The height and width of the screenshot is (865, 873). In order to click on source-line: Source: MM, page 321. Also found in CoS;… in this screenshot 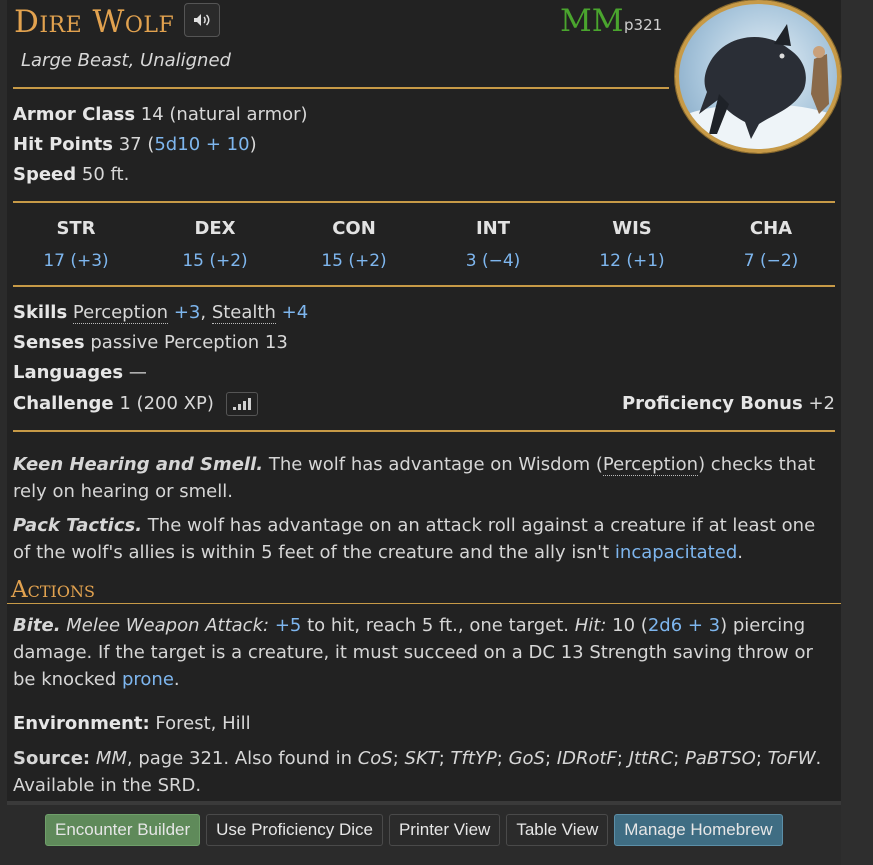, I will do `click(417, 772)`.